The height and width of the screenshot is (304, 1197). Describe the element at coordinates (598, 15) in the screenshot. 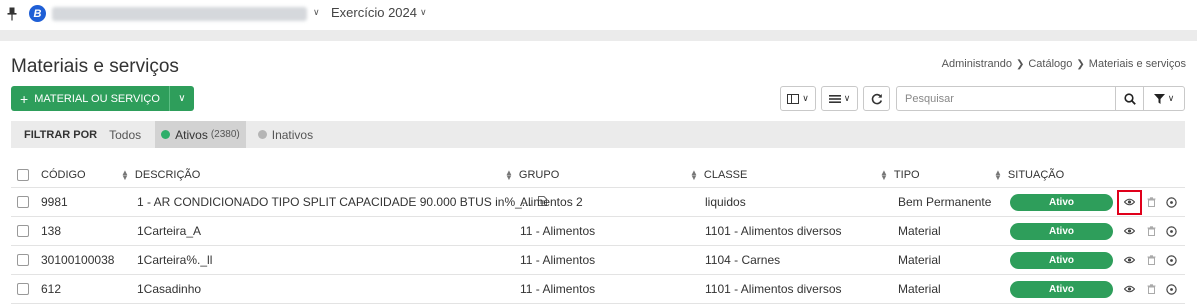

I see `top-bar: B ∨ Exercício 2024 ∨` at that location.